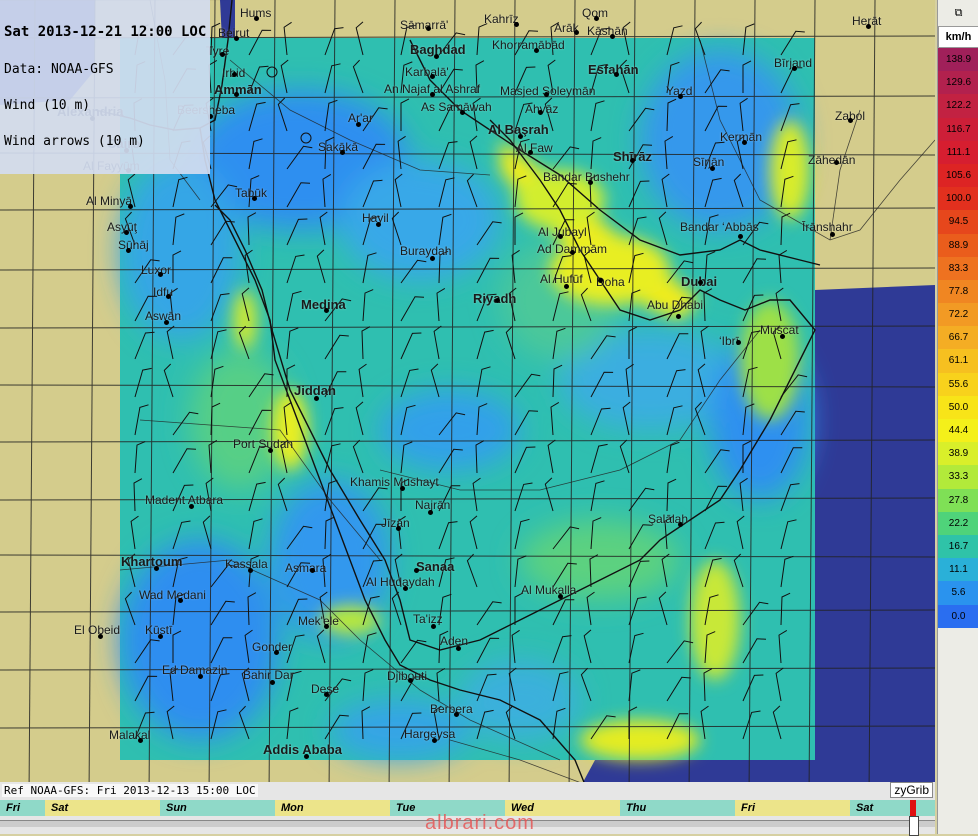  What do you see at coordinates (332, 808) in the screenshot?
I see `timeline-day: Mon` at bounding box center [332, 808].